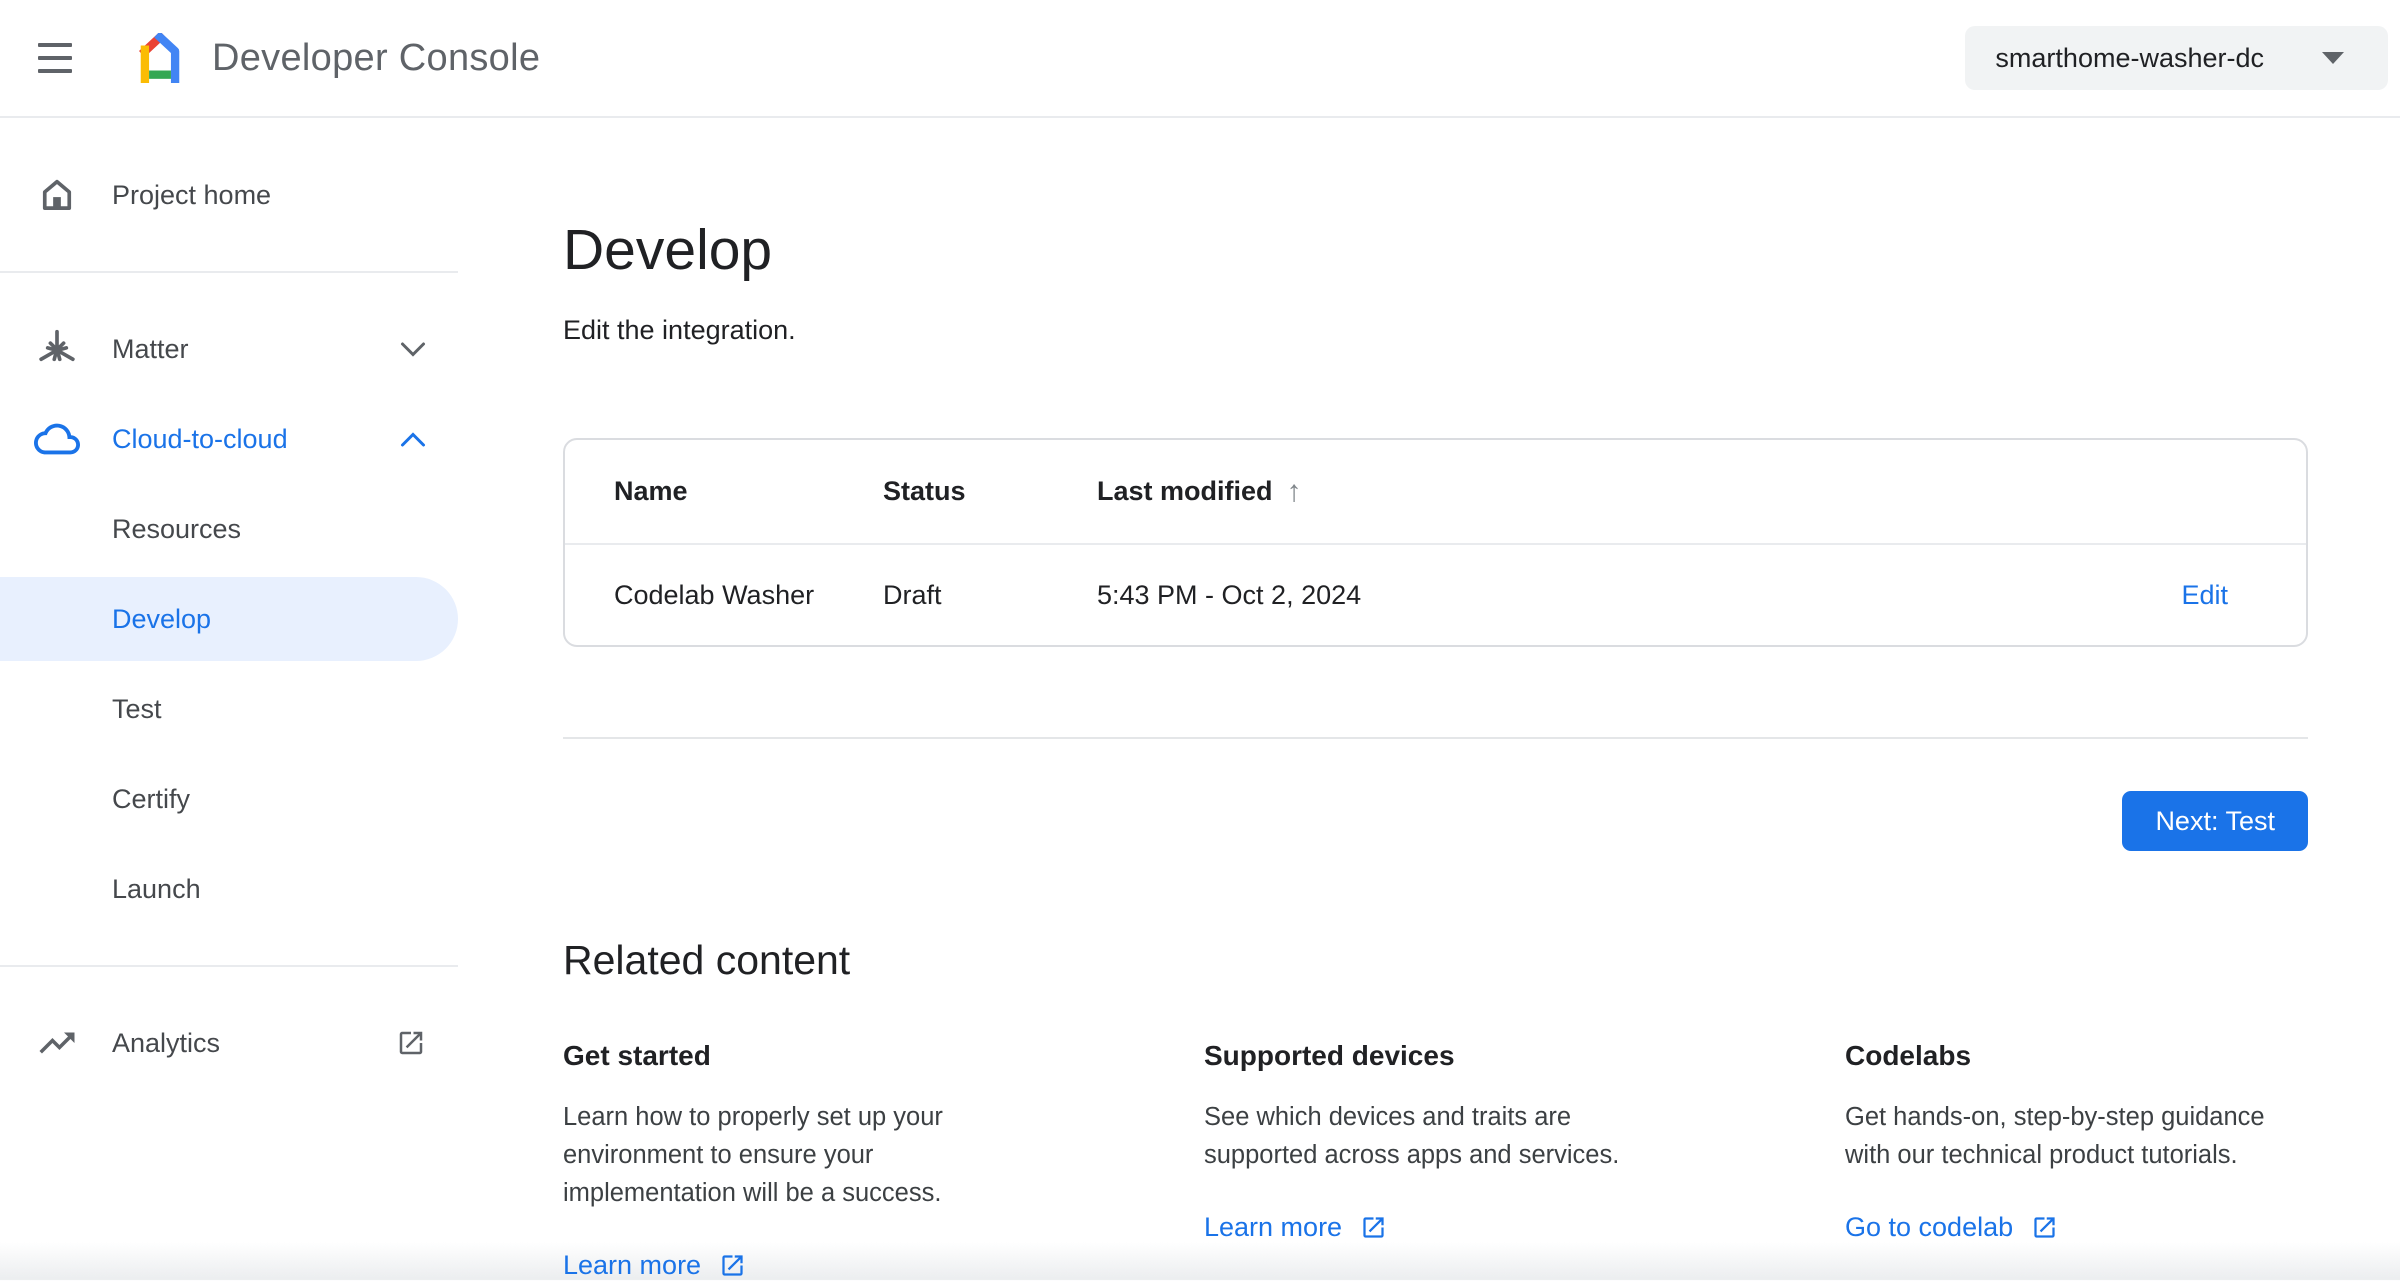 This screenshot has height=1281, width=2400. What do you see at coordinates (137, 708) in the screenshot?
I see `sidebar-item-label: Test` at bounding box center [137, 708].